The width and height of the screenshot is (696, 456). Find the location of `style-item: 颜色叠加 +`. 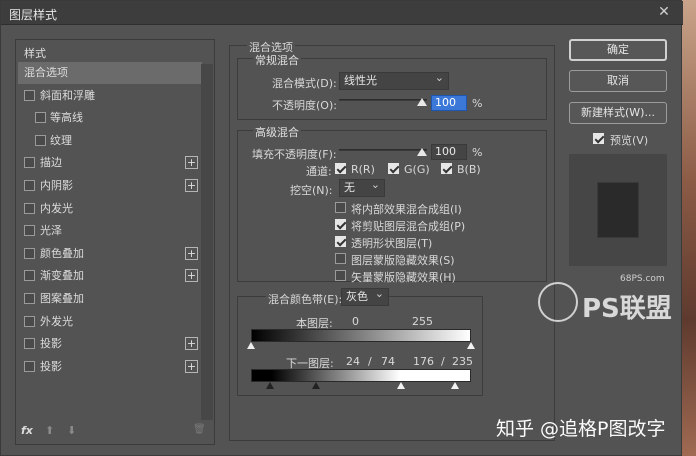

style-item: 颜色叠加 + is located at coordinates (110, 254).